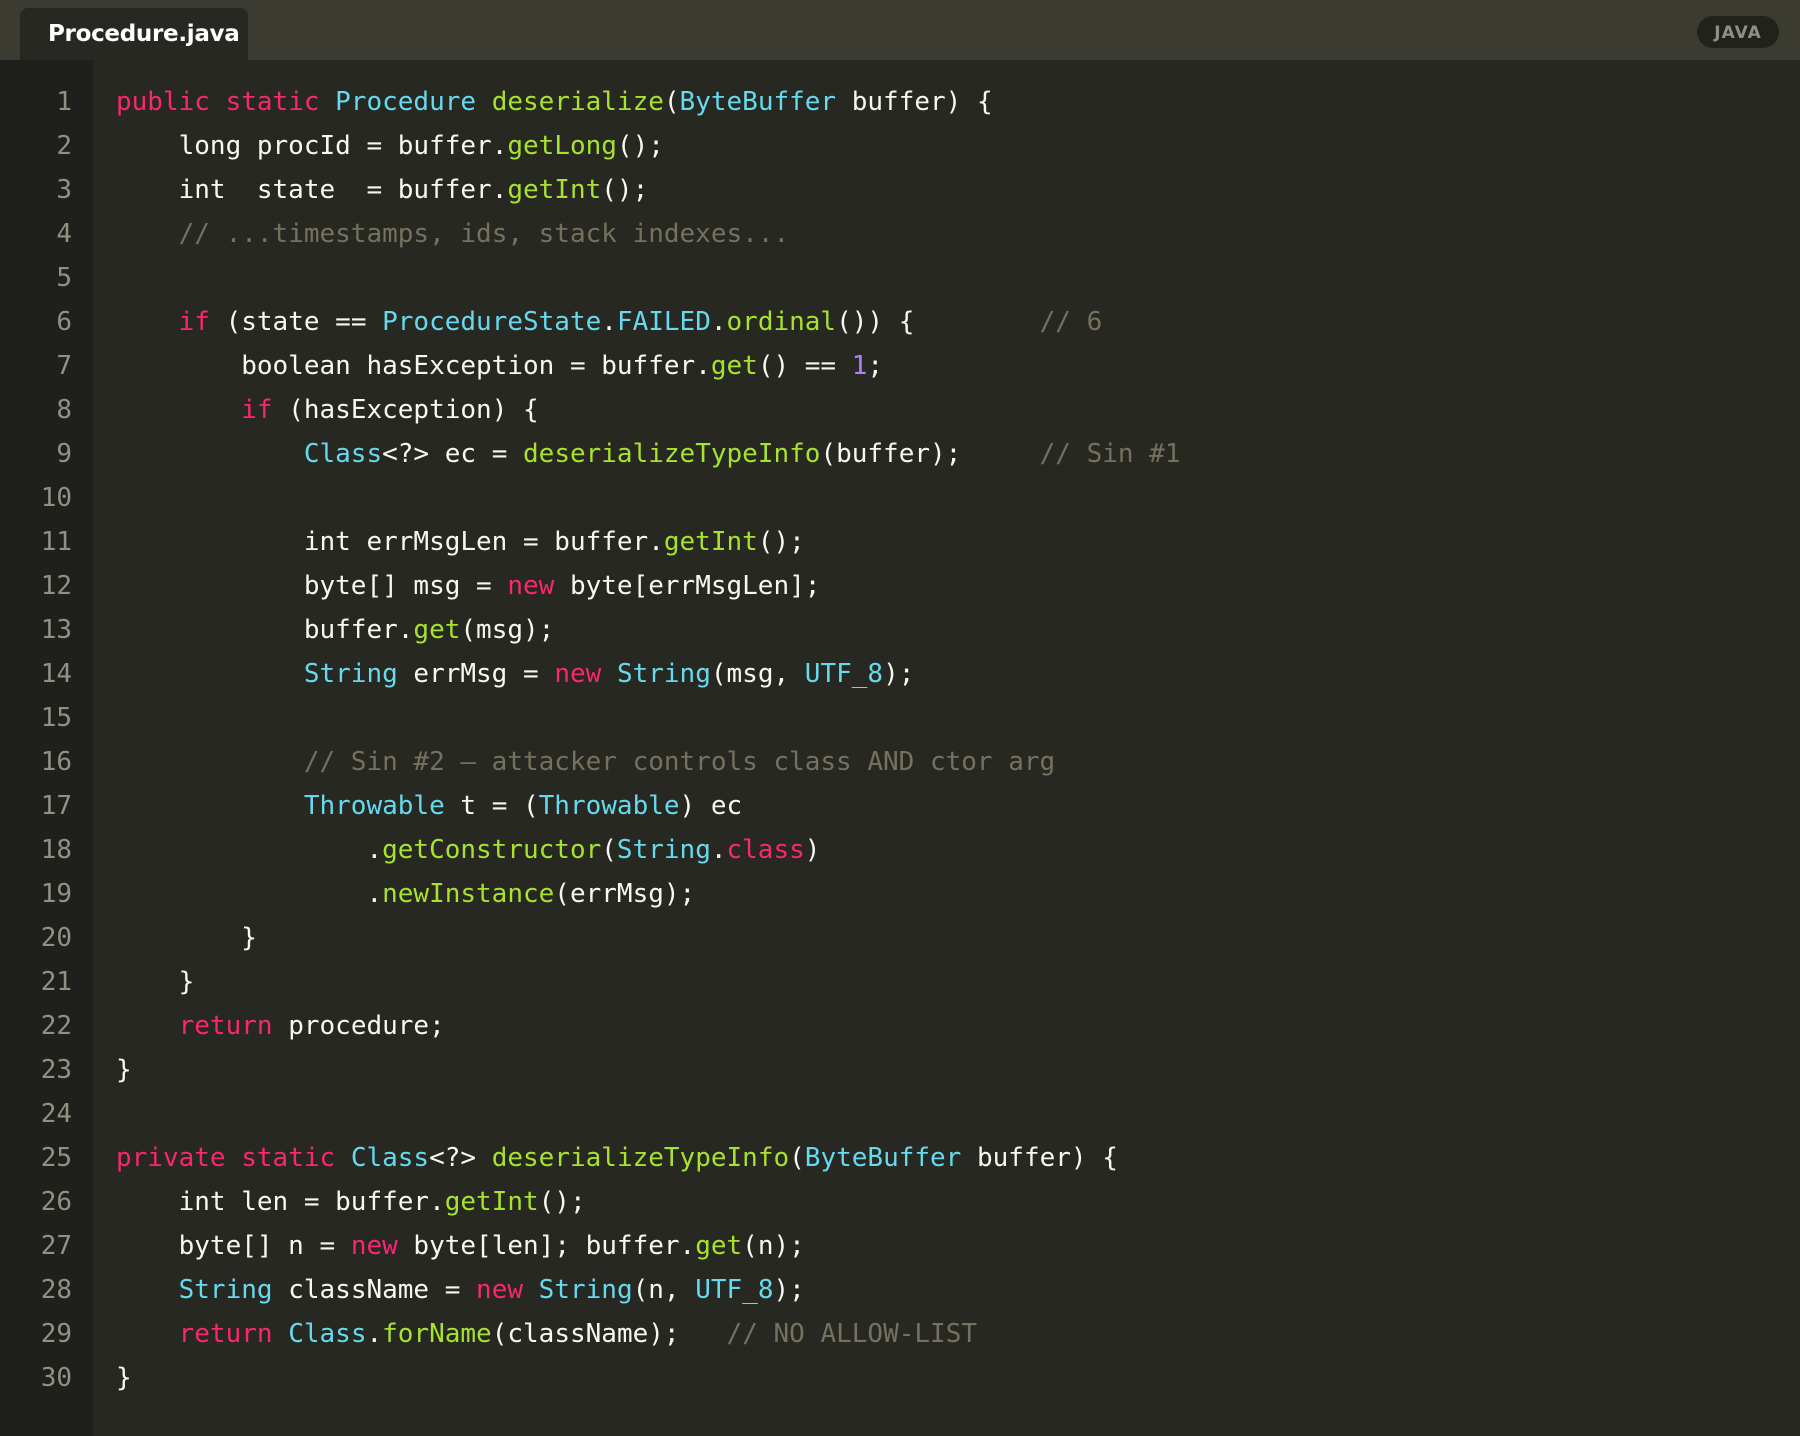 The height and width of the screenshot is (1436, 1800). Describe the element at coordinates (476, 454) in the screenshot. I see `text-token: ec =` at that location.